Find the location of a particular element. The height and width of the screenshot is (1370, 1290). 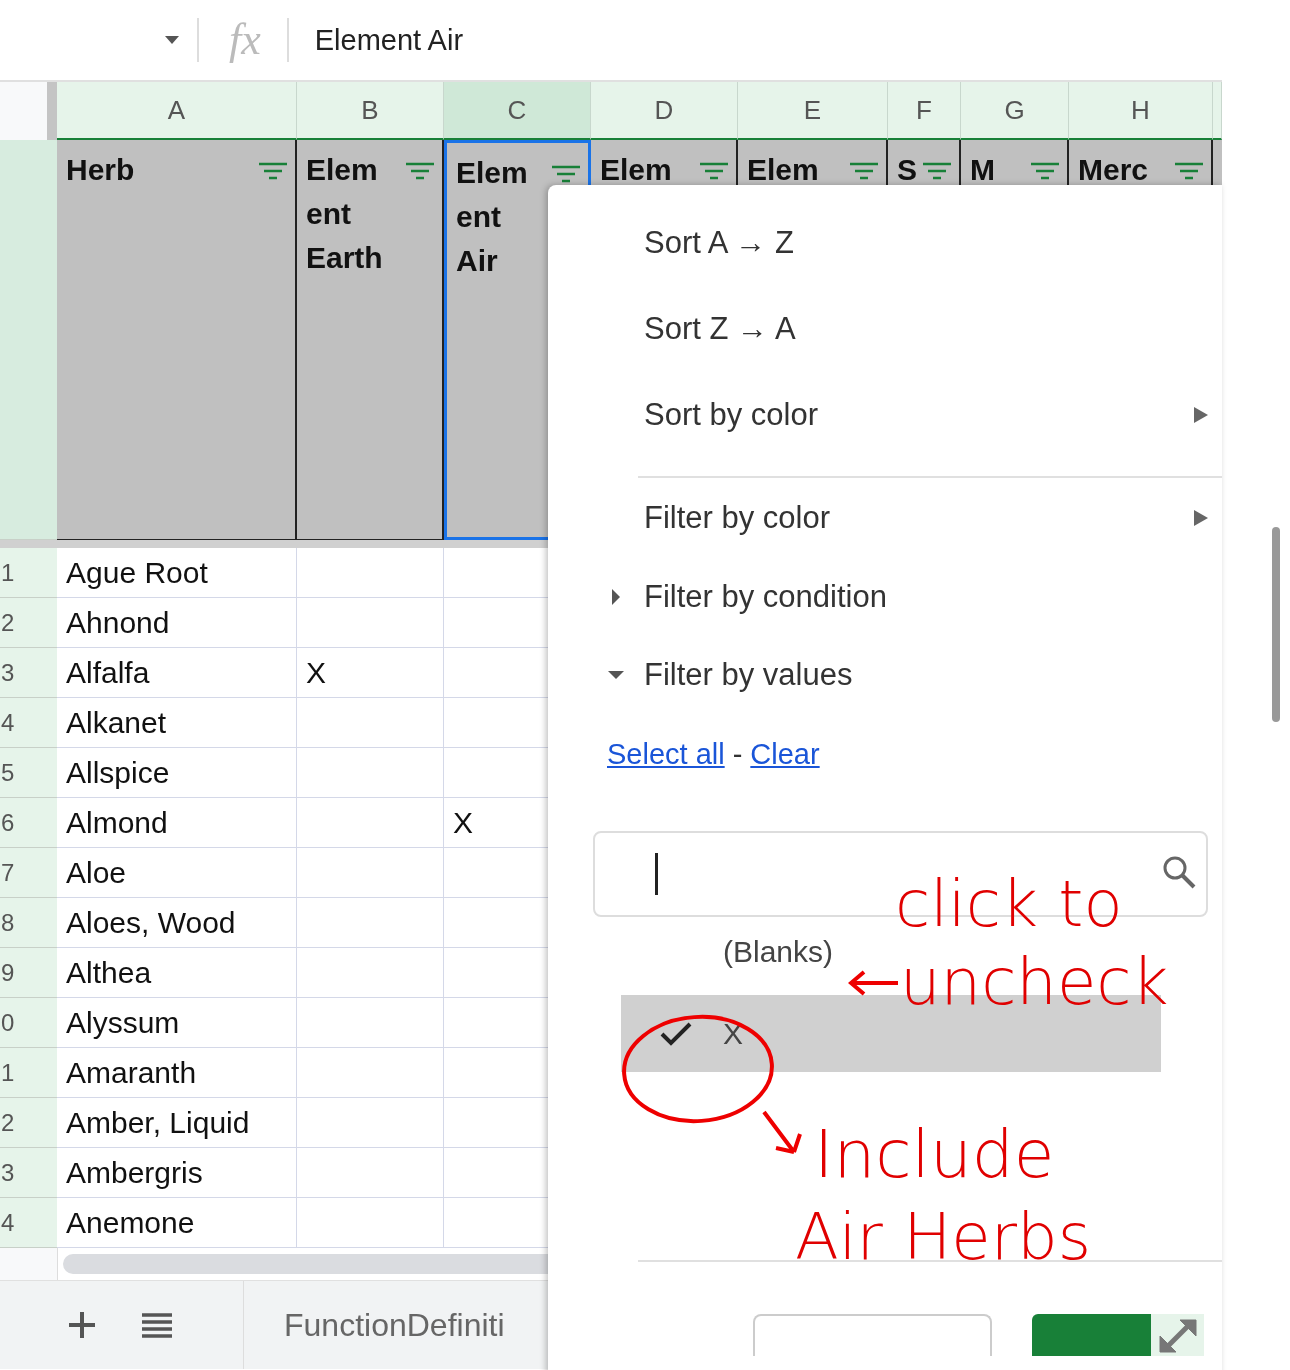

table-cell: Alfalfa is located at coordinates (177, 673).